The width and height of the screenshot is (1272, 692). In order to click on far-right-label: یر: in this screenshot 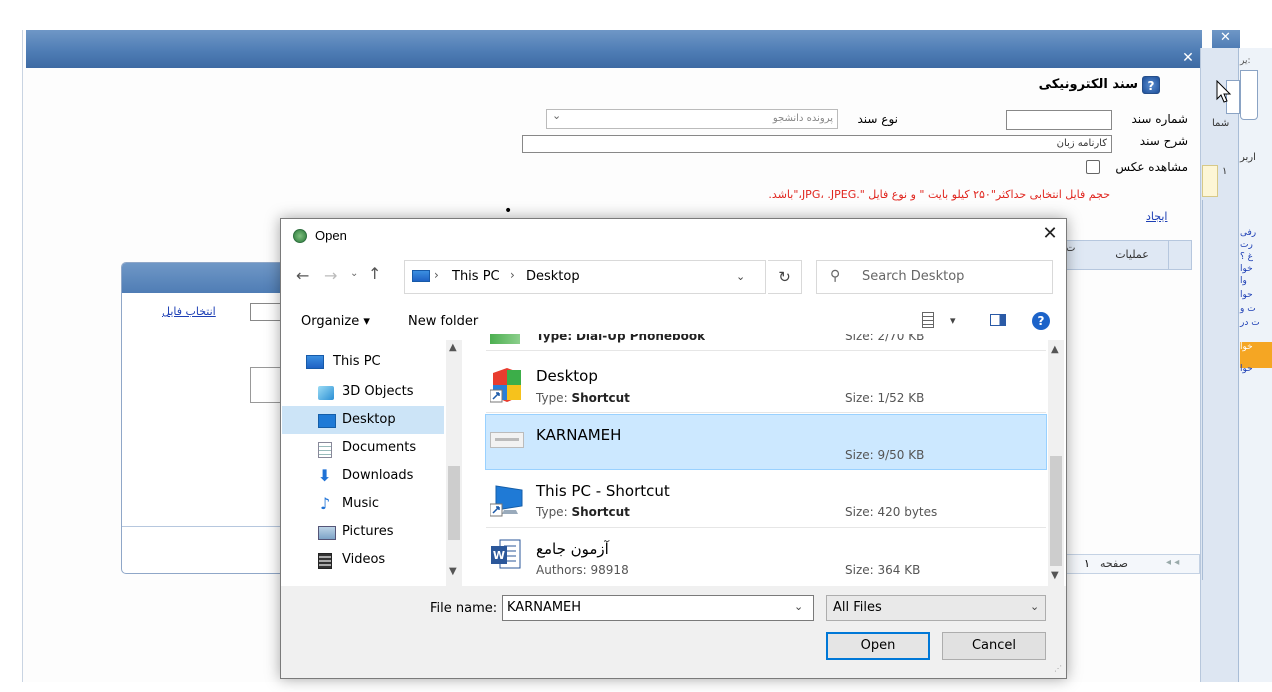, I will do `click(1245, 61)`.